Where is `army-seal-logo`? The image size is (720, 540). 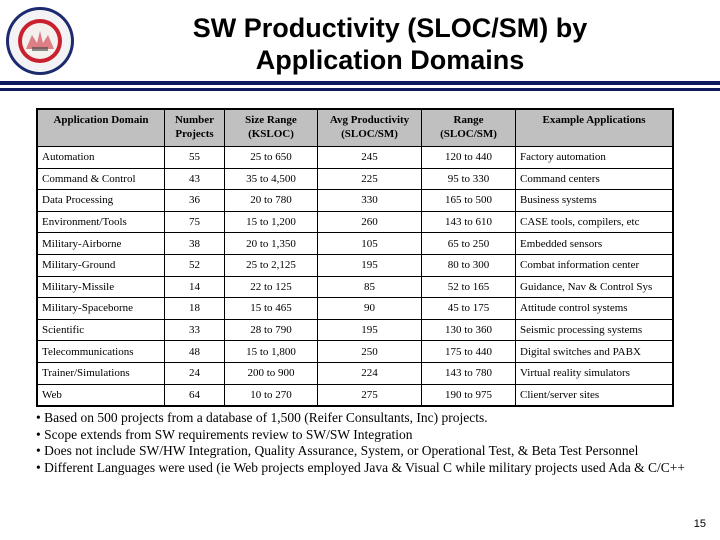
army-seal-logo is located at coordinates (40, 41).